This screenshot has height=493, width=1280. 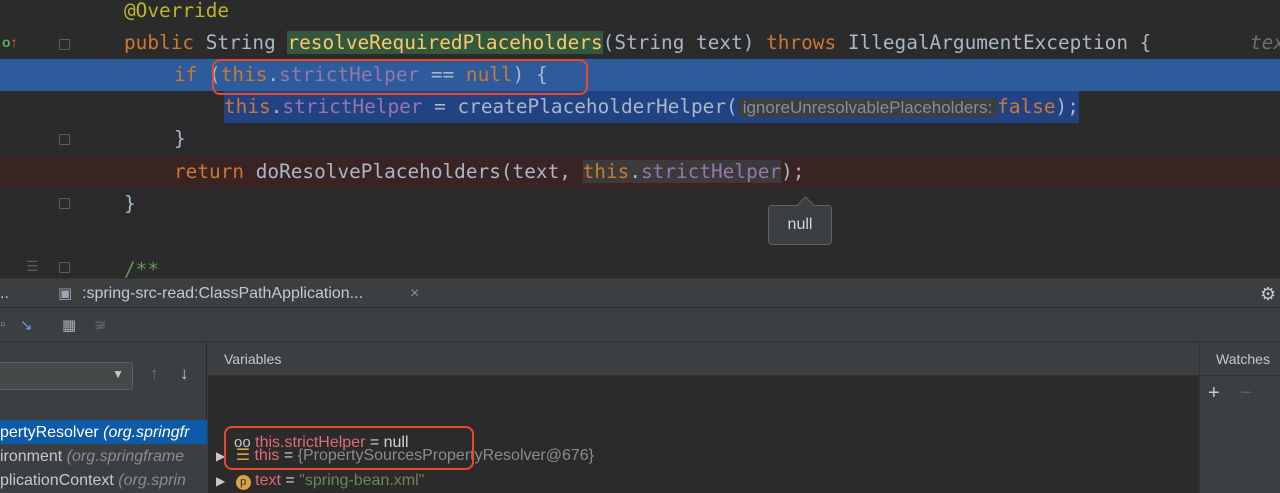 What do you see at coordinates (1214, 393) in the screenshot?
I see `add-watch-icon: +` at bounding box center [1214, 393].